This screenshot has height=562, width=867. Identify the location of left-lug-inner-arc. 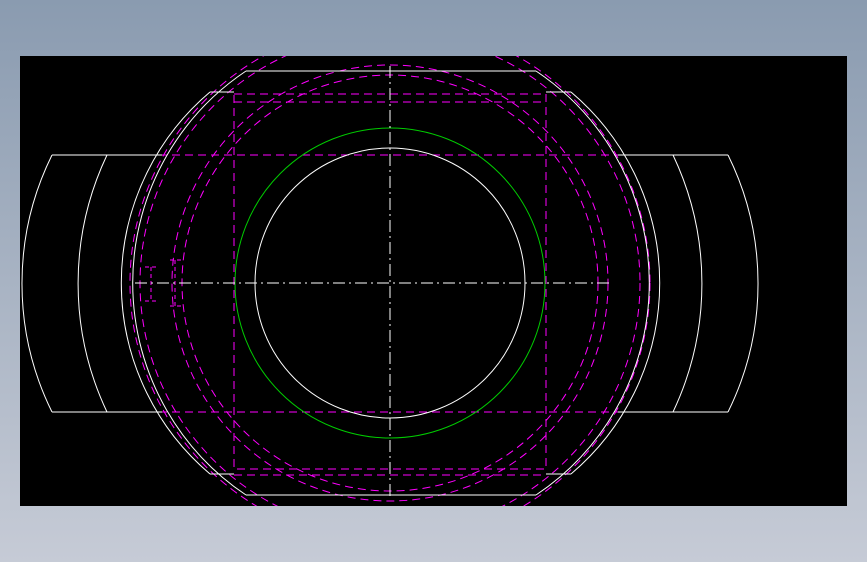
(92, 283).